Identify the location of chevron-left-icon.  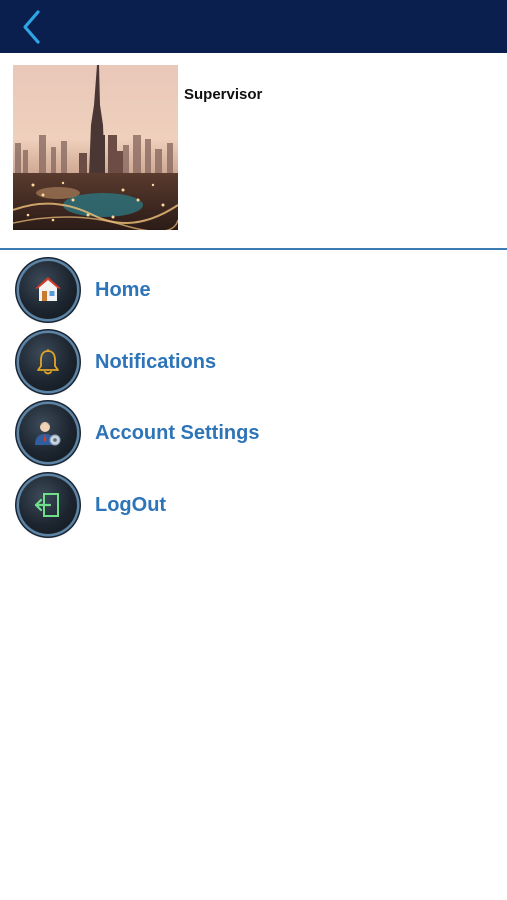
(31, 27).